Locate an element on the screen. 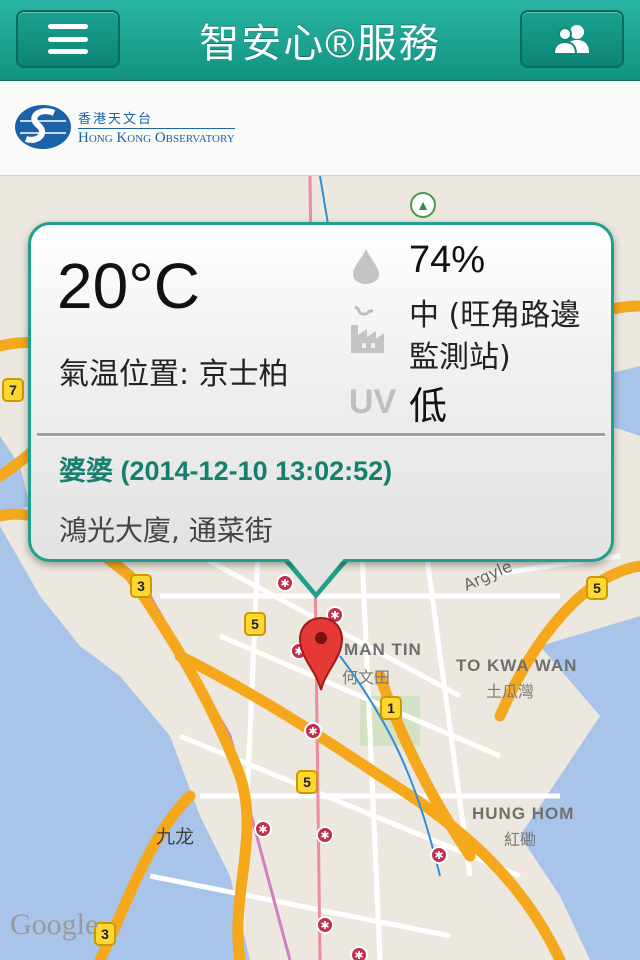  menu-icon is located at coordinates (68, 39).